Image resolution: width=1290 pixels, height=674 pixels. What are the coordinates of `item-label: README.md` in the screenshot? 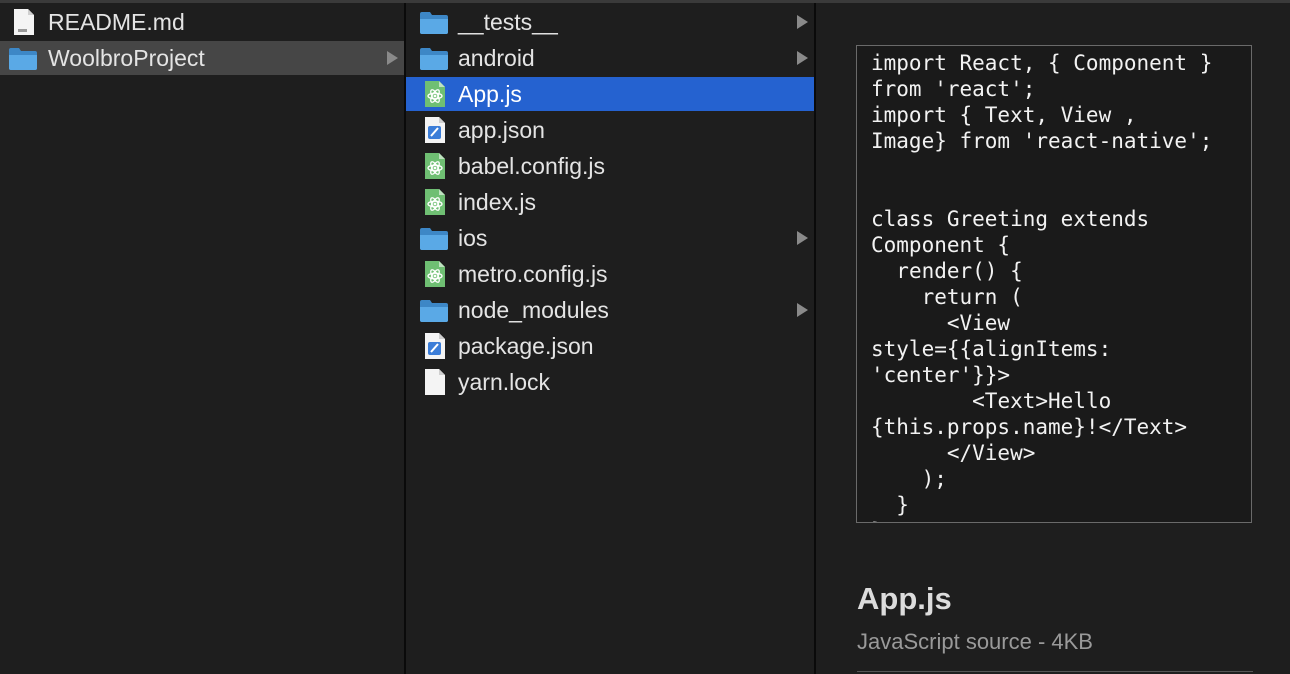 It's located at (116, 22).